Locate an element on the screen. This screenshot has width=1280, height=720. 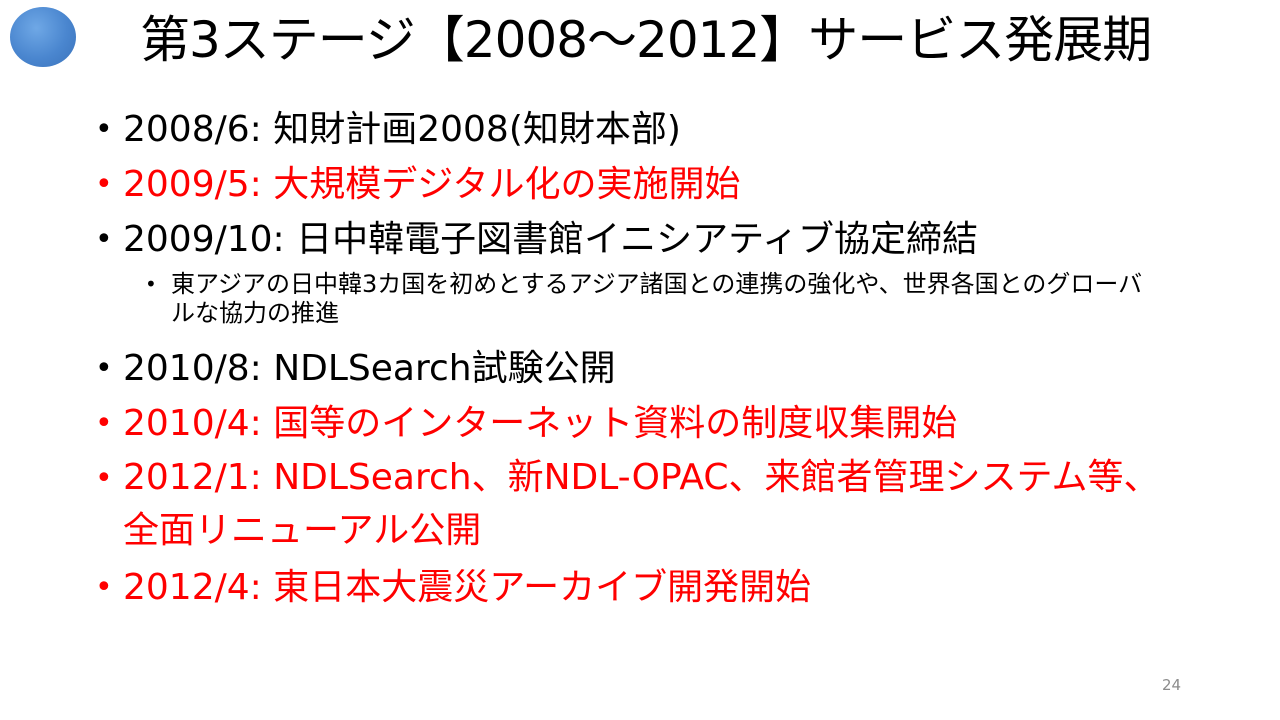
bullet-item: • 2012/4: 東日本大震災アーカイブ開発開始 is located at coordinates (645, 587).